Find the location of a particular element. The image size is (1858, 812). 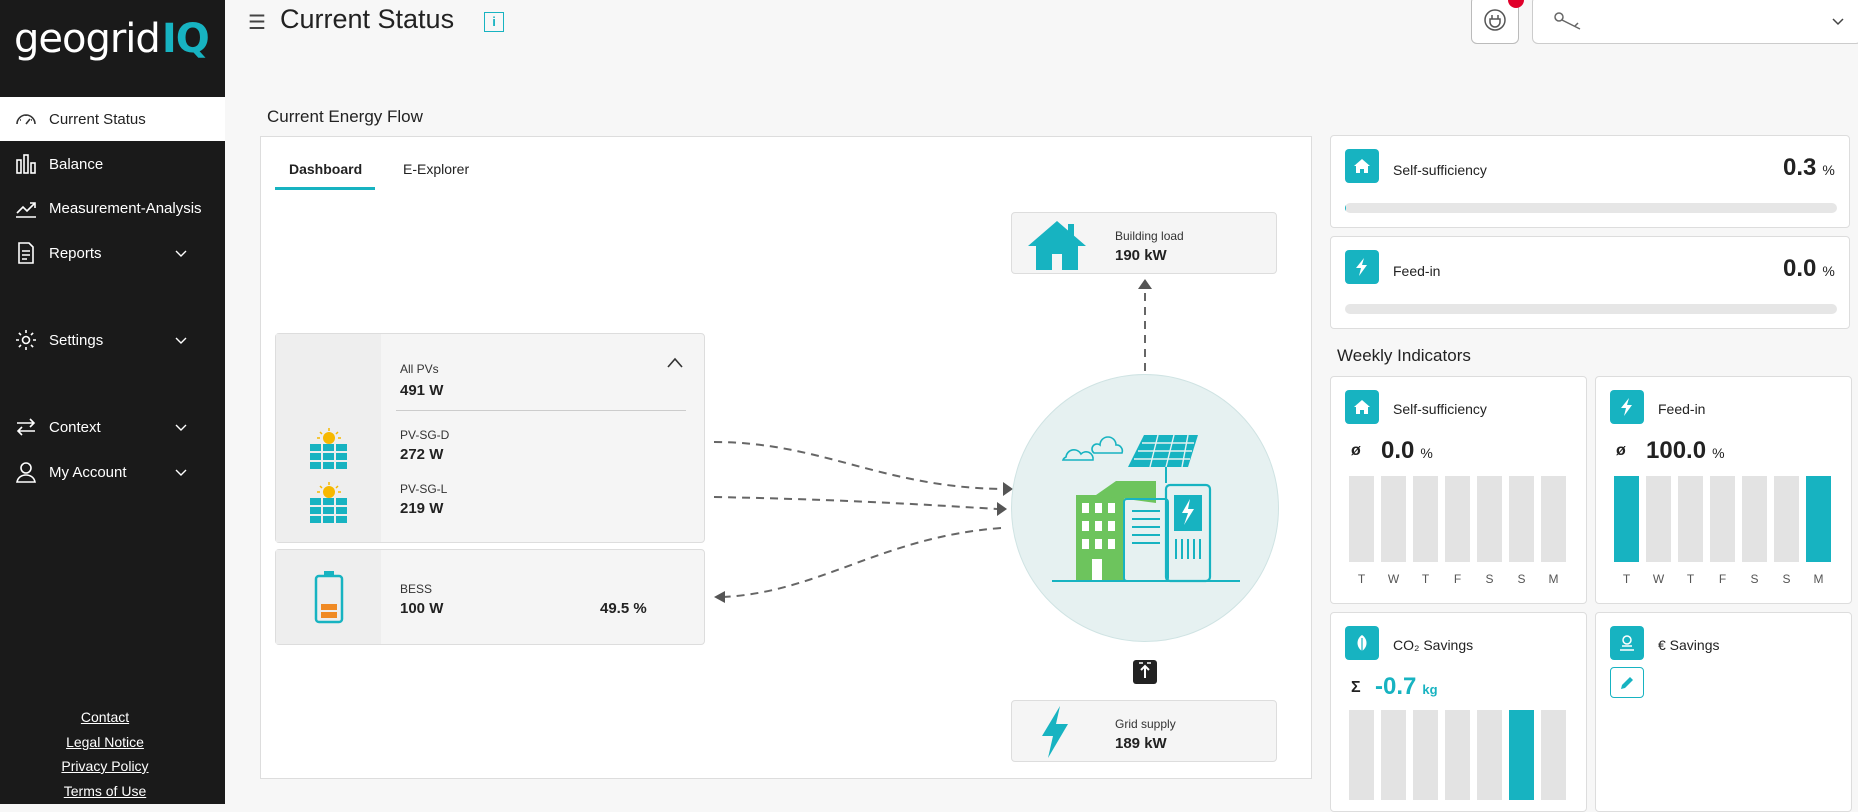

page-title: Current Status is located at coordinates (367, 19).